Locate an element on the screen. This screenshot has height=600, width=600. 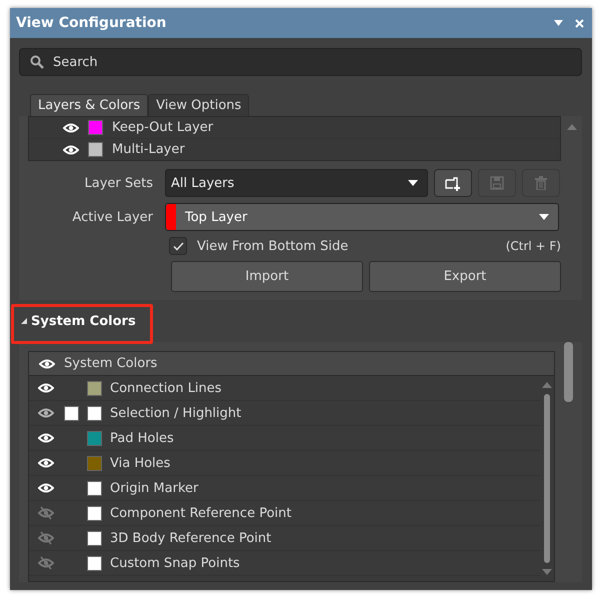
section-title: System Colors is located at coordinates (83, 321).